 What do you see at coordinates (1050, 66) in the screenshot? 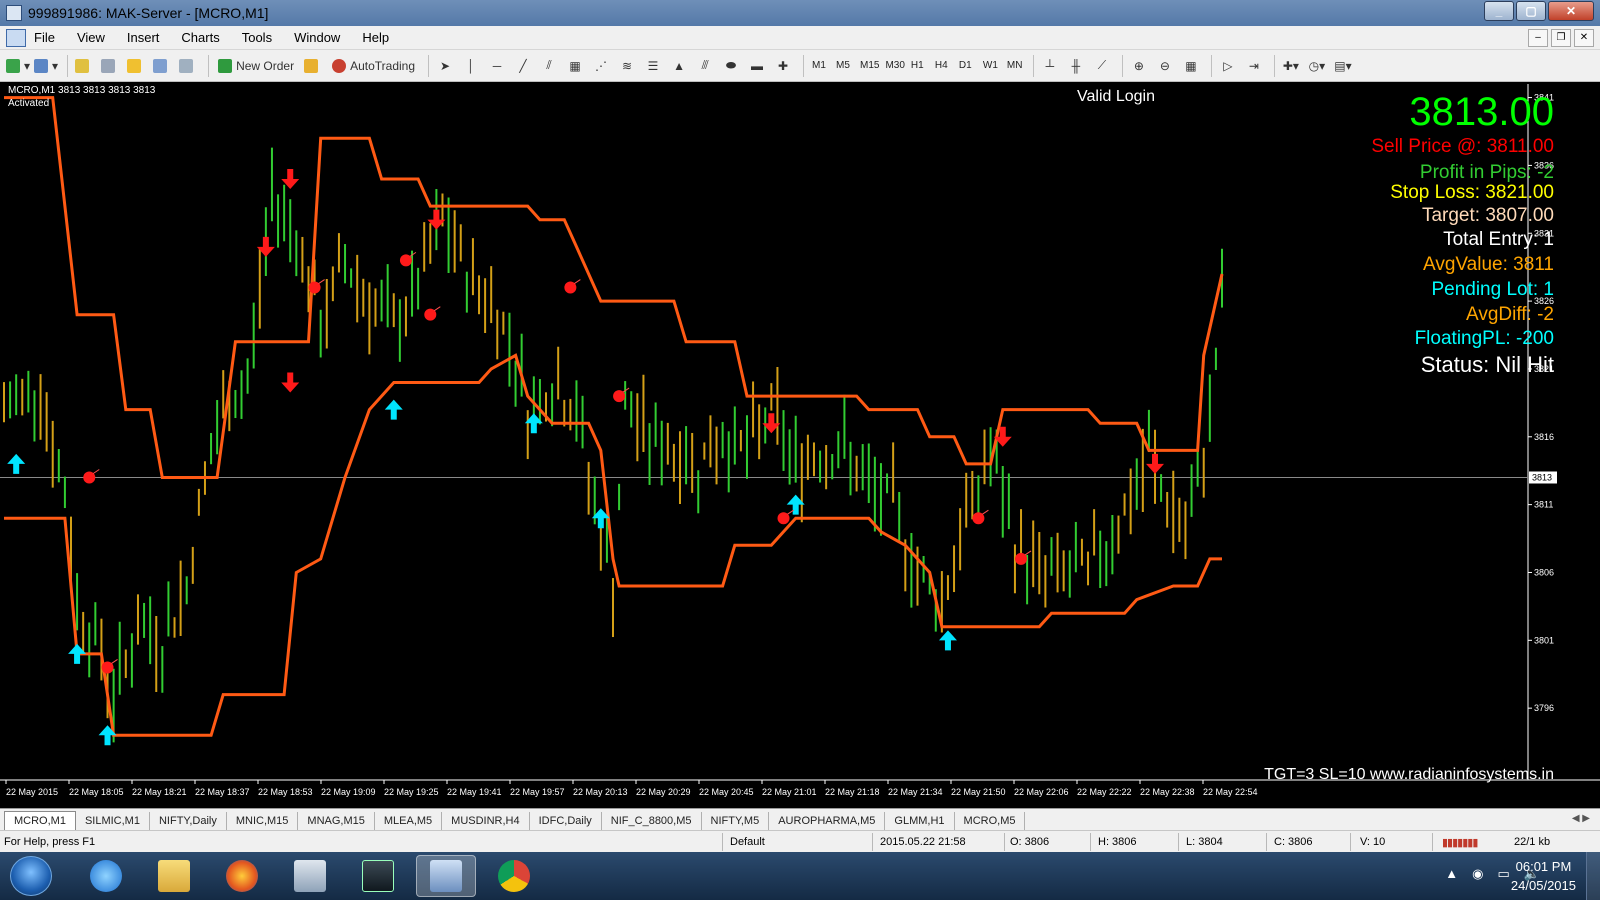
I see `bar-chart-icon: ┴` at bounding box center [1050, 66].